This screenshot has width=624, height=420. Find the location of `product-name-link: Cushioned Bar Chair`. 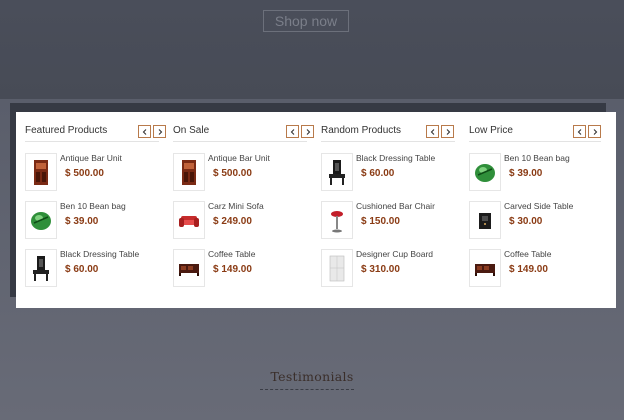

product-name-link: Cushioned Bar Chair is located at coordinates (395, 206).